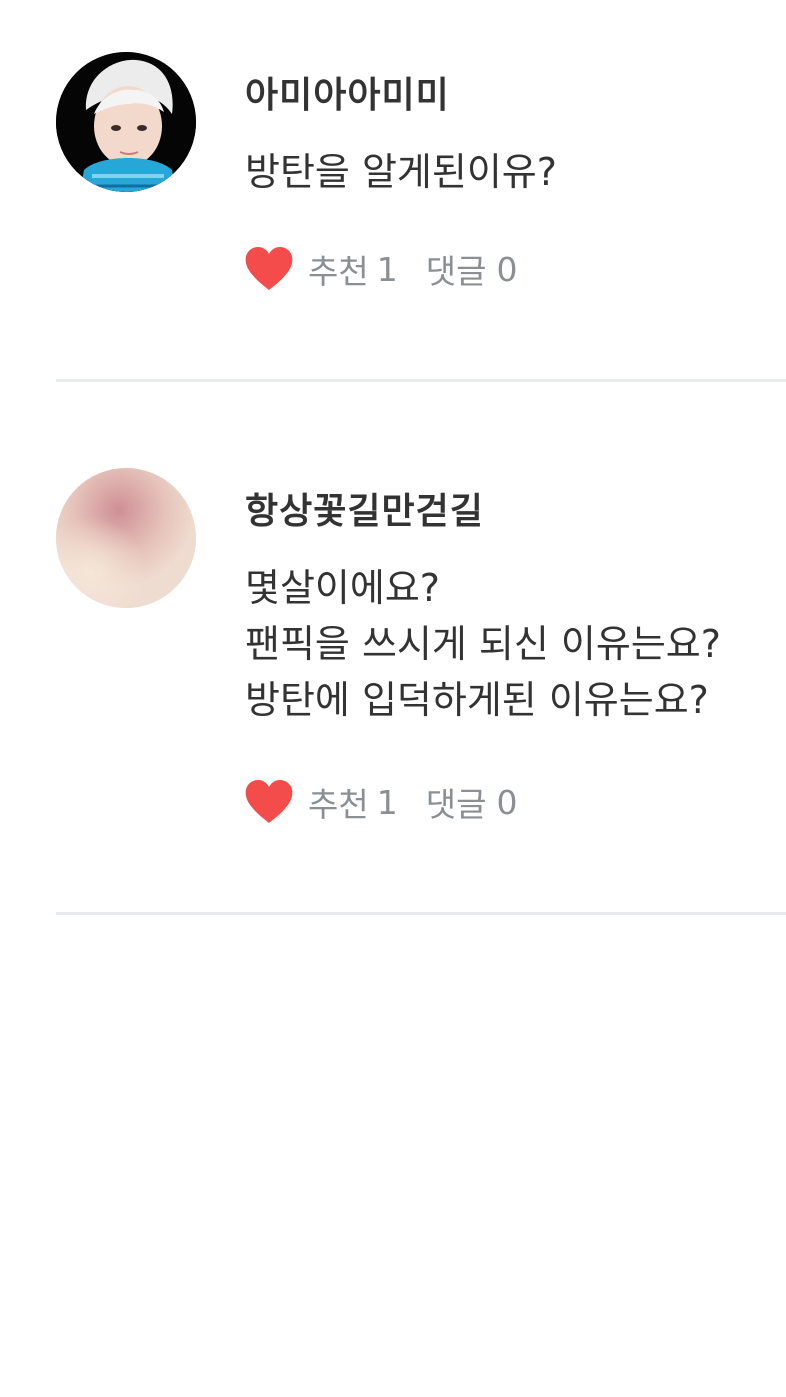 The height and width of the screenshot is (1397, 786). Describe the element at coordinates (477, 700) in the screenshot. I see `comment-line: 방탄에 입덕하게된 이유는요?` at that location.